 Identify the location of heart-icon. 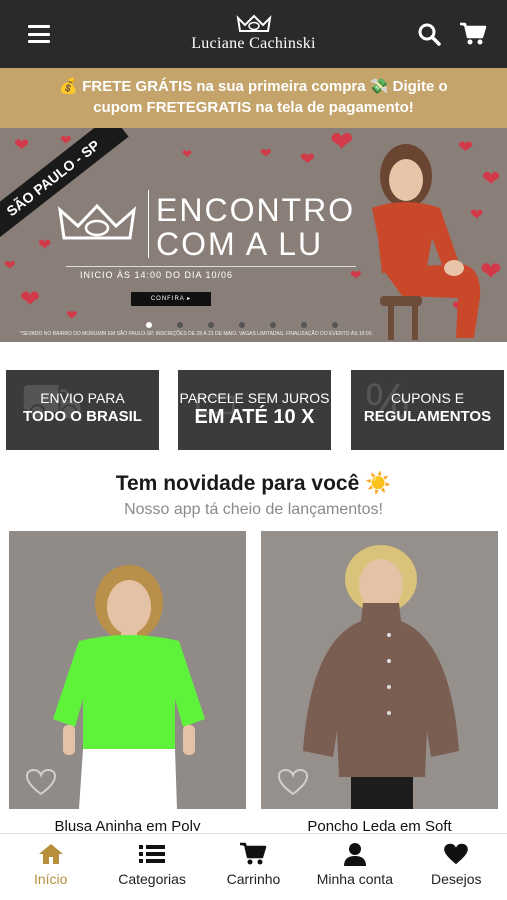
(456, 854).